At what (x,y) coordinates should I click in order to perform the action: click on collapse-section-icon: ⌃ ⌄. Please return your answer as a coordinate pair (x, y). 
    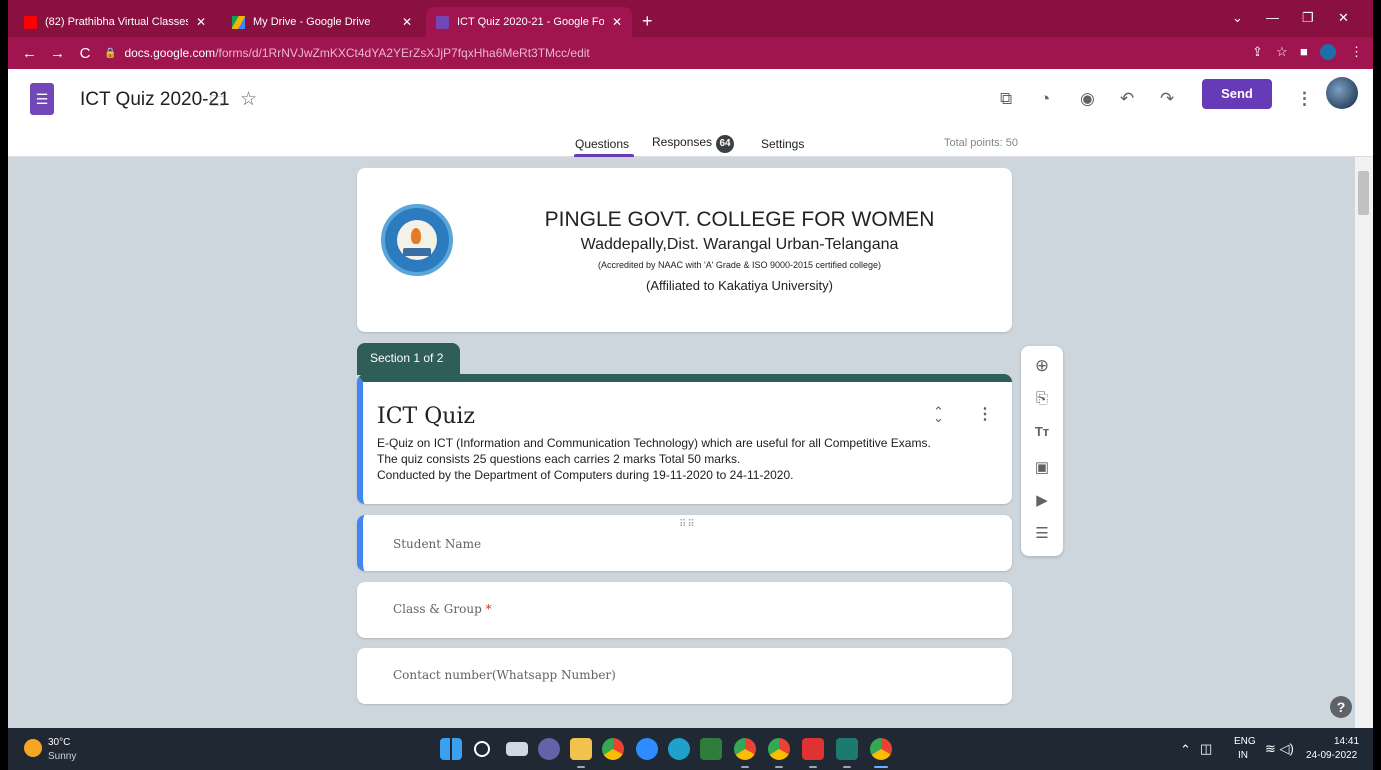
    Looking at the image, I should click on (938, 420).